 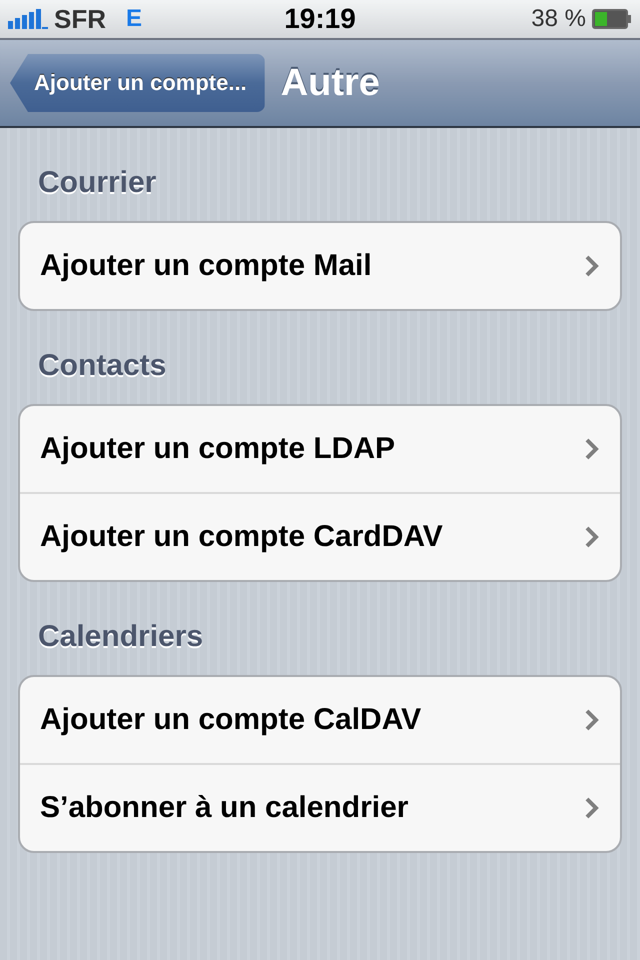 I want to click on row-label: Ajouter un compte LDAP, so click(x=218, y=449).